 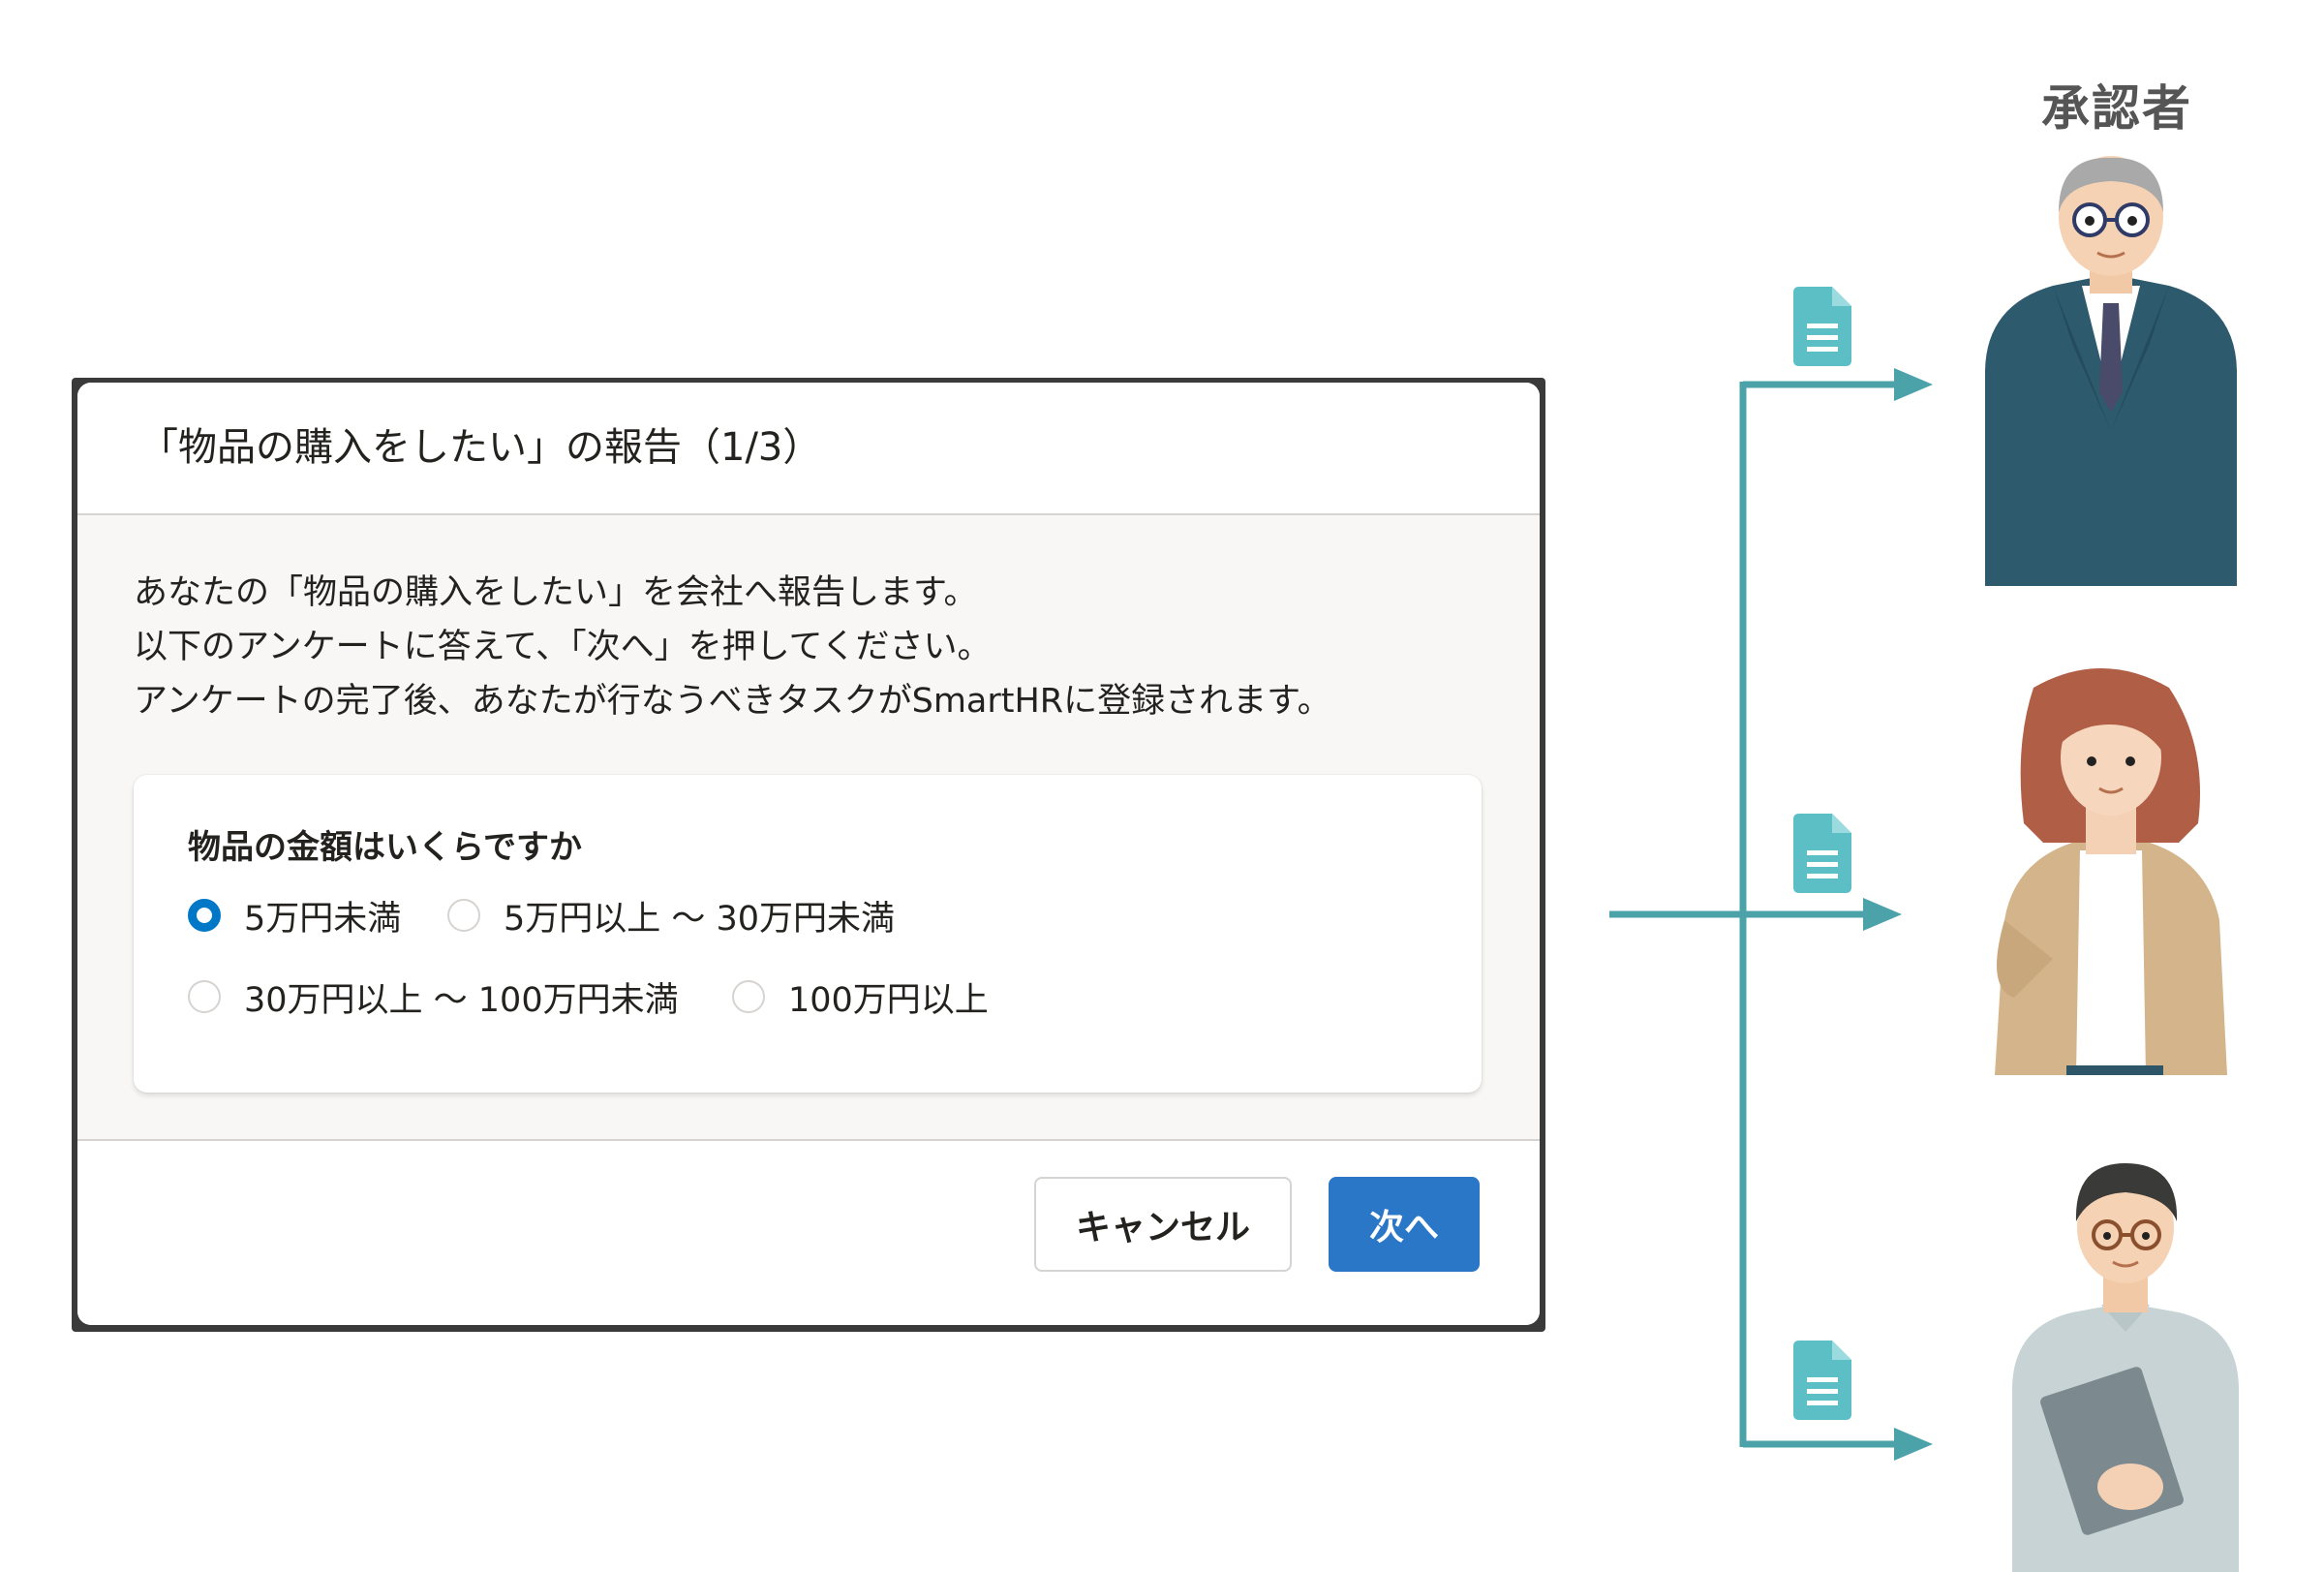 I want to click on arrowhead-bottom, so click(x=1913, y=1444).